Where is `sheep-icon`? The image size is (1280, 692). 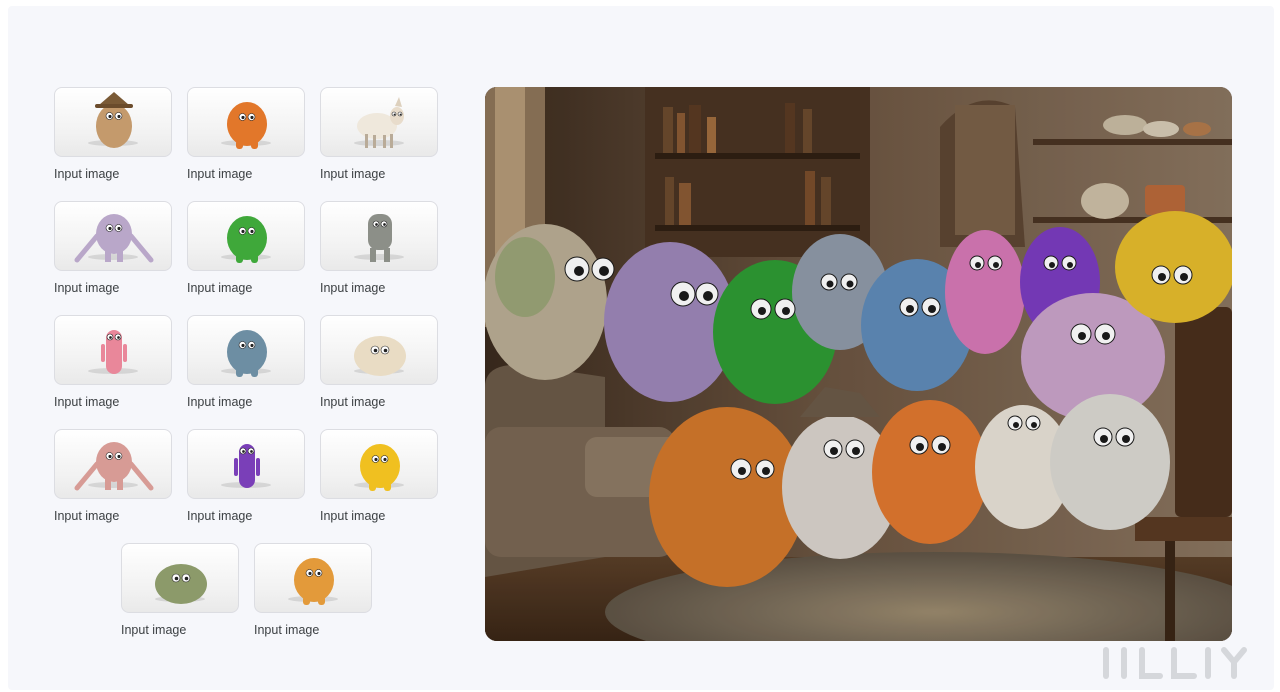
sheep-icon is located at coordinates (380, 122).